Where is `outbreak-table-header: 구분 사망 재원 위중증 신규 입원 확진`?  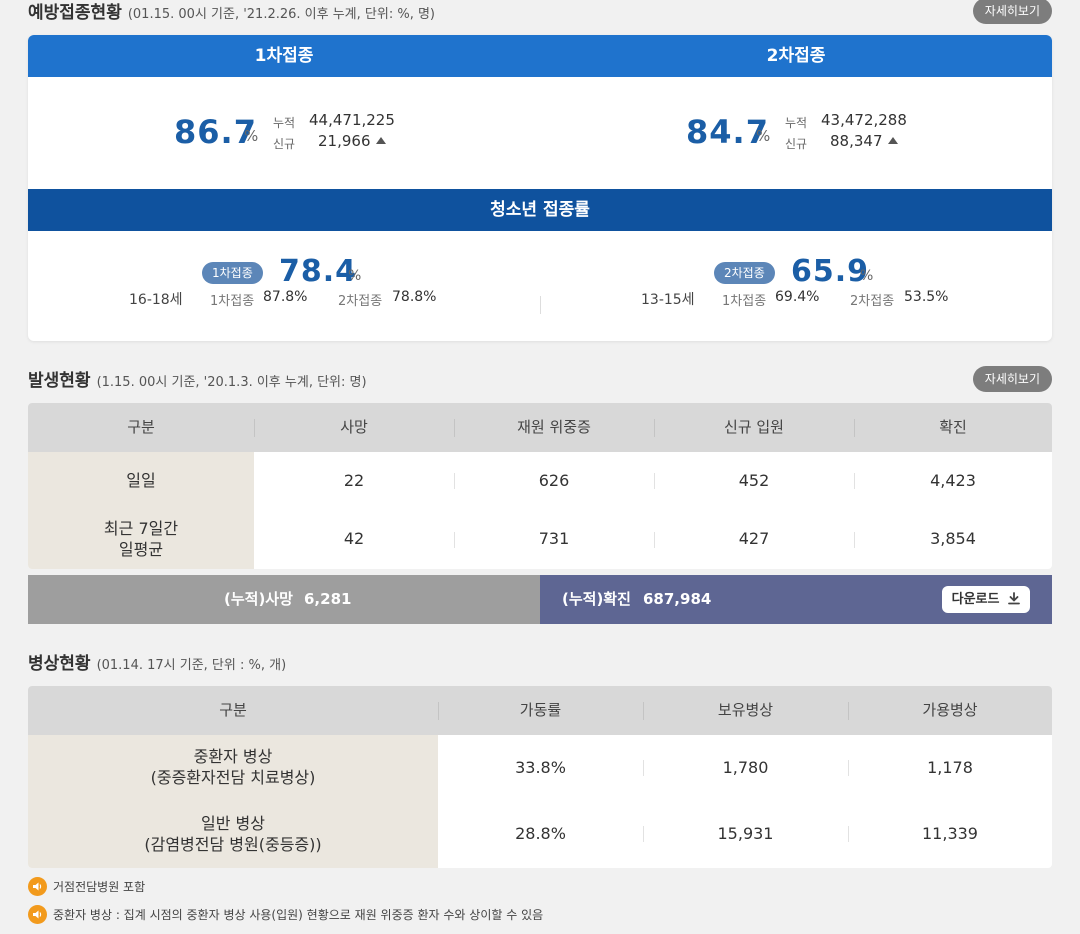
outbreak-table-header: 구분 사망 재원 위중증 신규 입원 확진 is located at coordinates (540, 427).